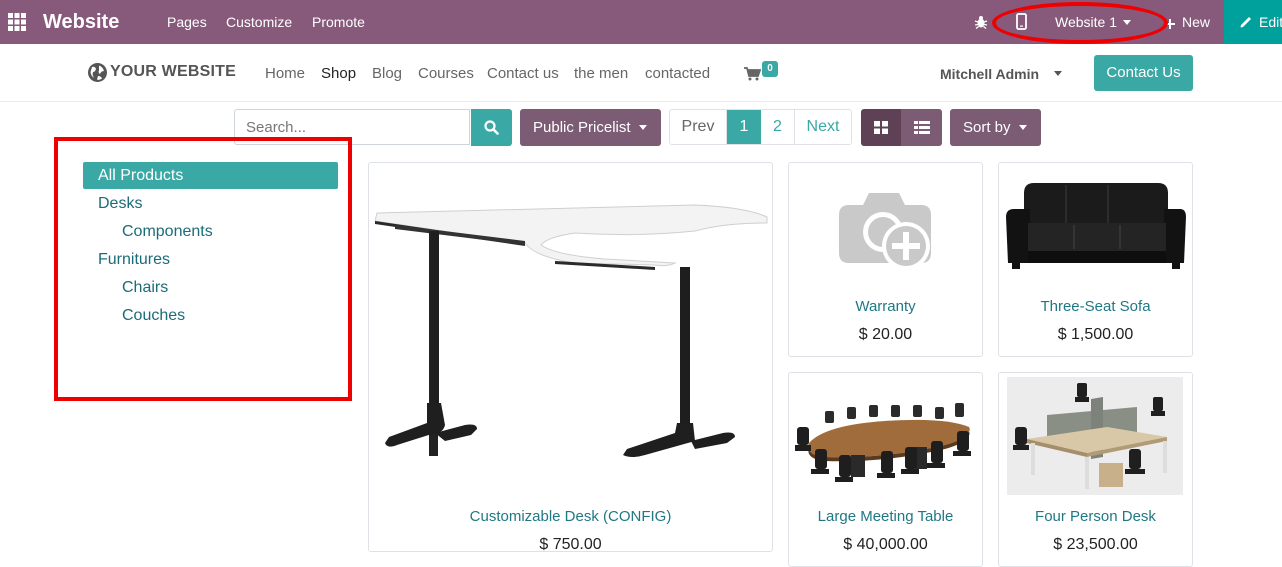 The image size is (1282, 567). I want to click on site-logo: YOUR WEBSITE, so click(173, 72).